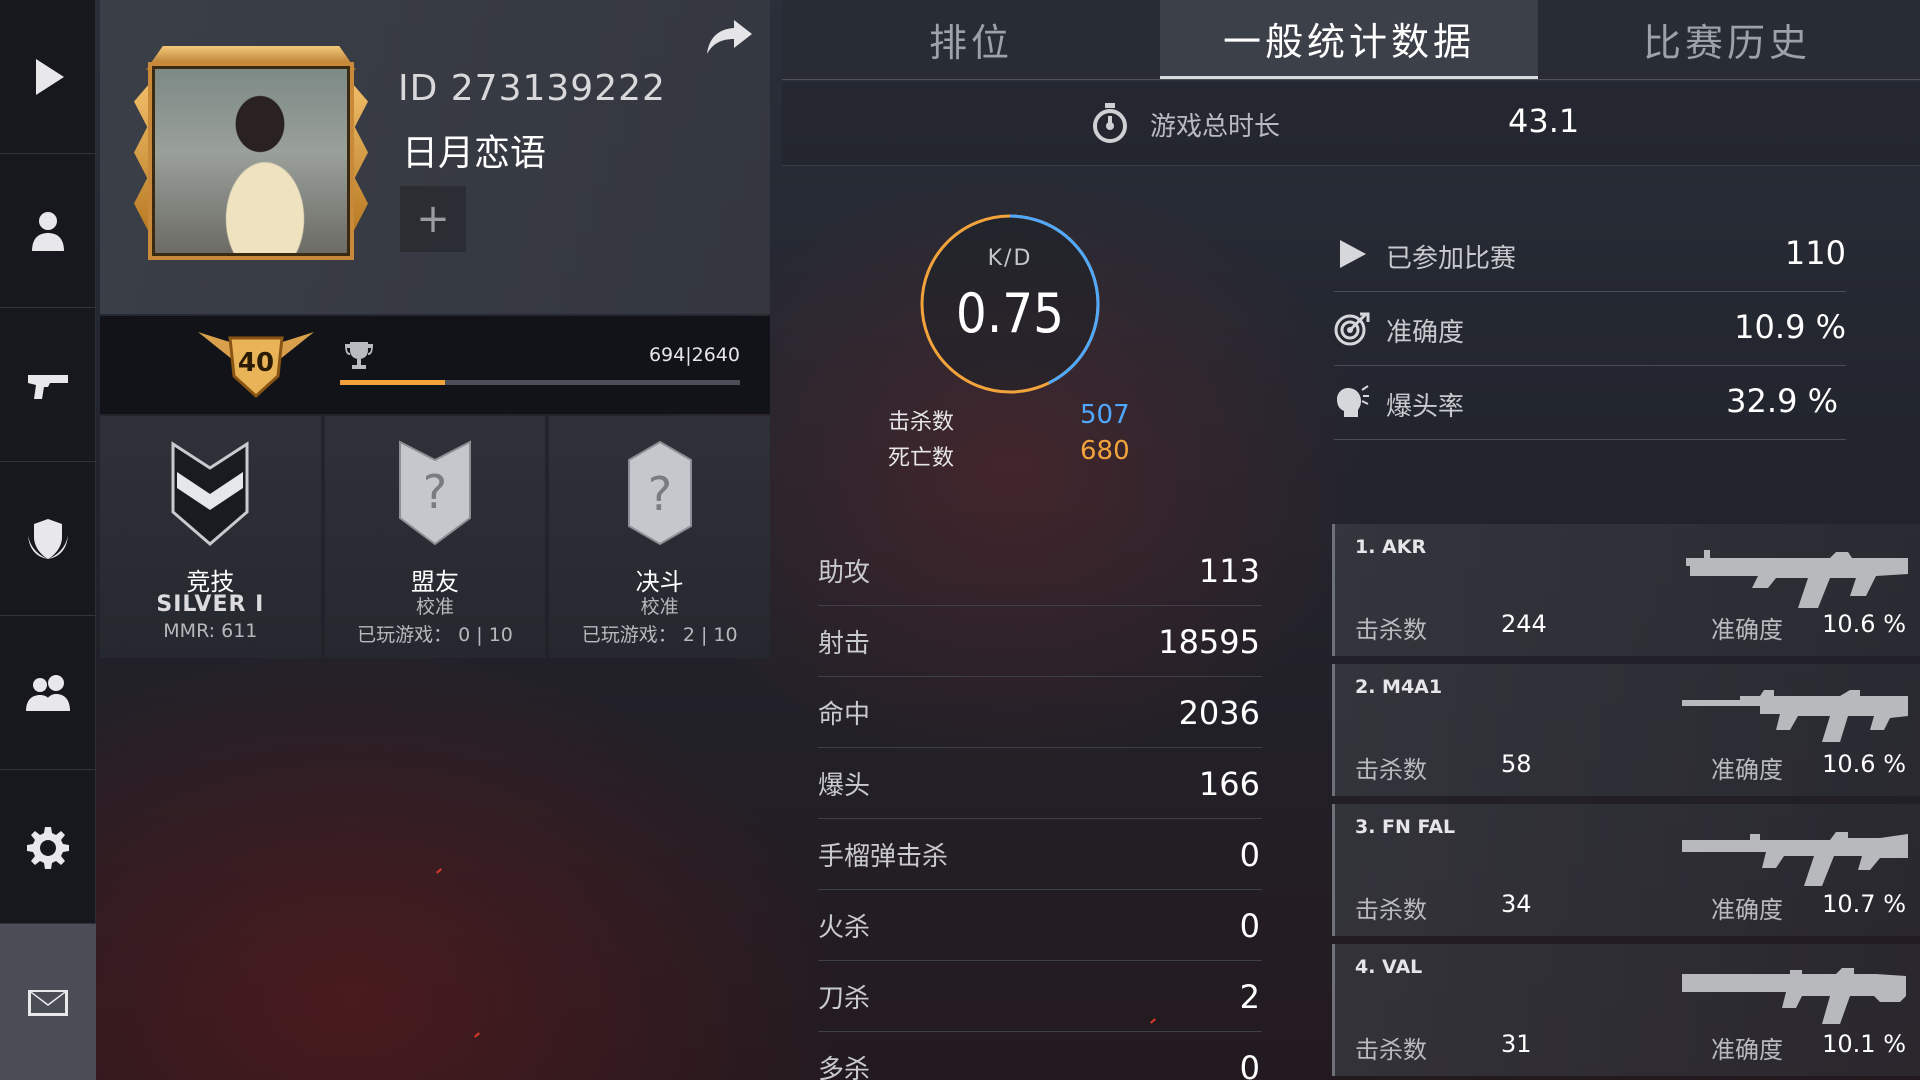 This screenshot has height=1080, width=1920. I want to click on stat-row: 多杀 0, so click(1040, 1056).